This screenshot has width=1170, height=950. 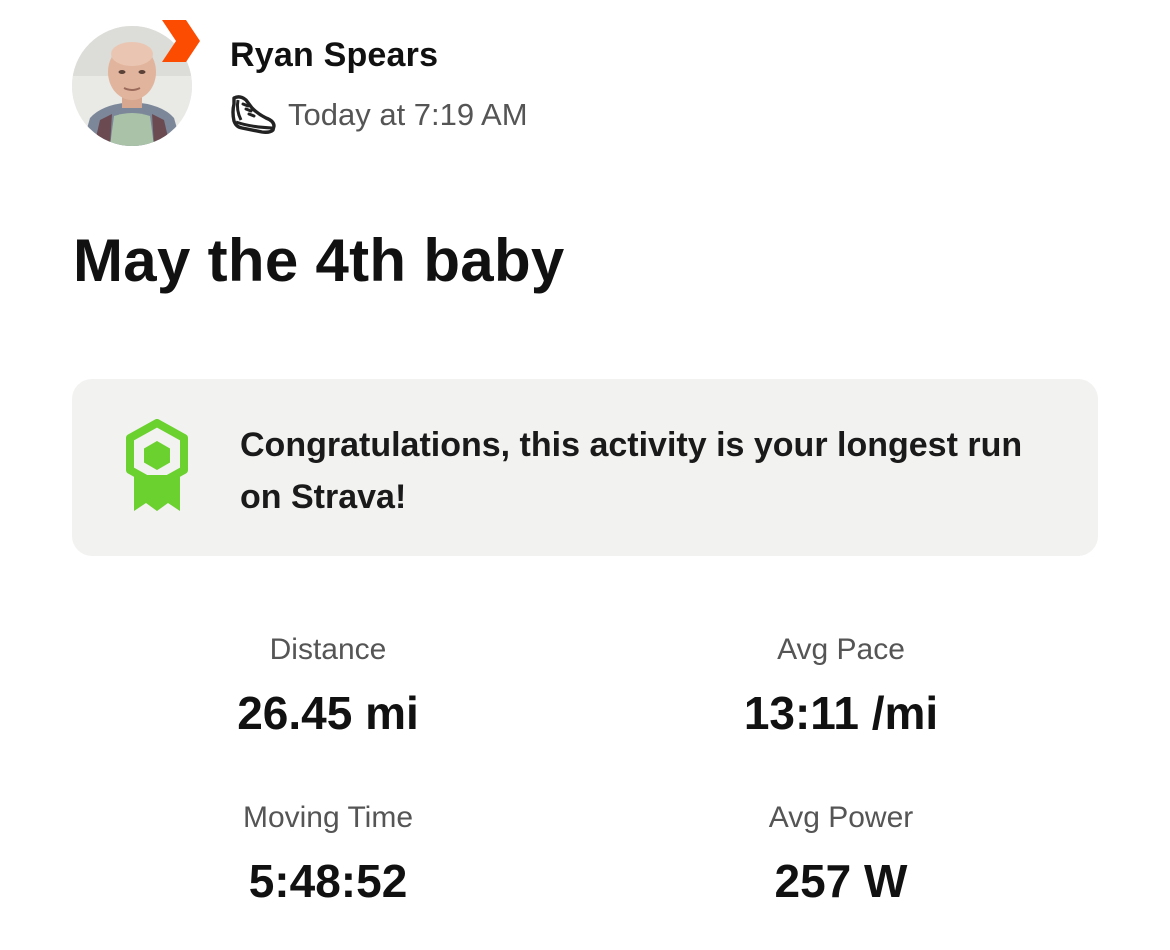 What do you see at coordinates (334, 55) in the screenshot?
I see `athlete-name: Ryan Spears` at bounding box center [334, 55].